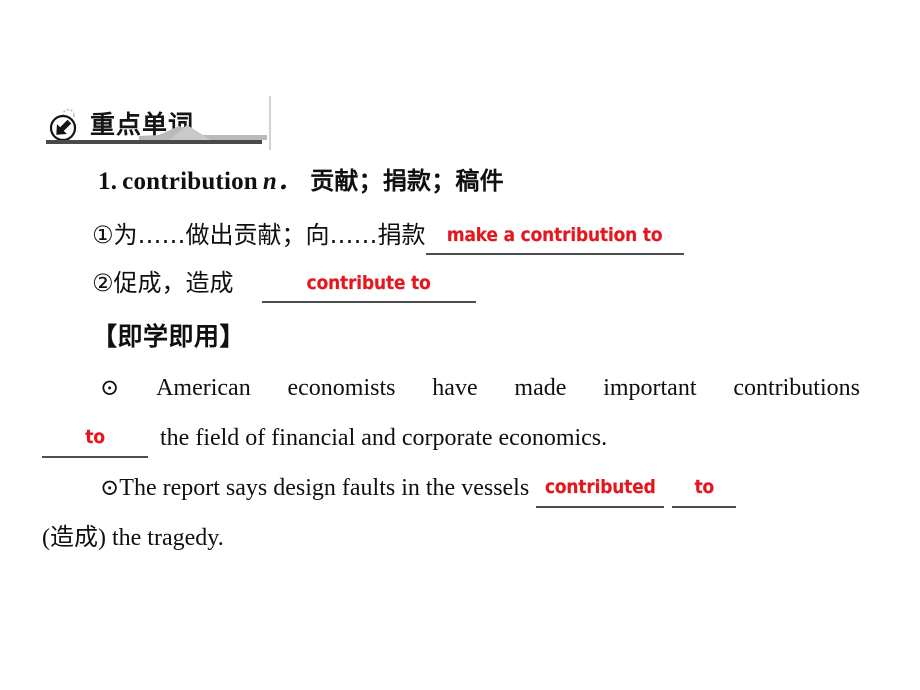 Image resolution: width=920 pixels, height=690 pixels. I want to click on entry-chinese-gloss: 贡献；捐款；稿件, so click(407, 181).